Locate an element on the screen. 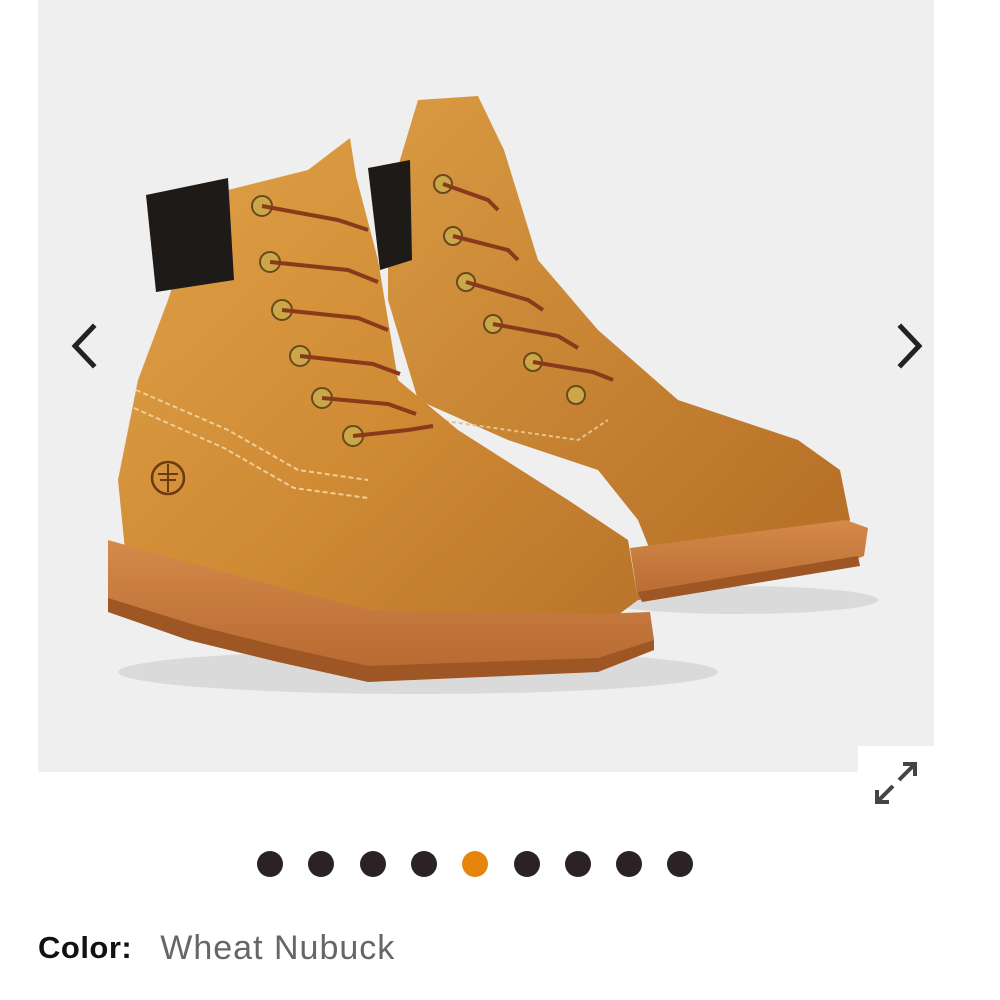 Image resolution: width=1000 pixels, height=1000 pixels. expand-arrows-icon is located at coordinates (896, 783).